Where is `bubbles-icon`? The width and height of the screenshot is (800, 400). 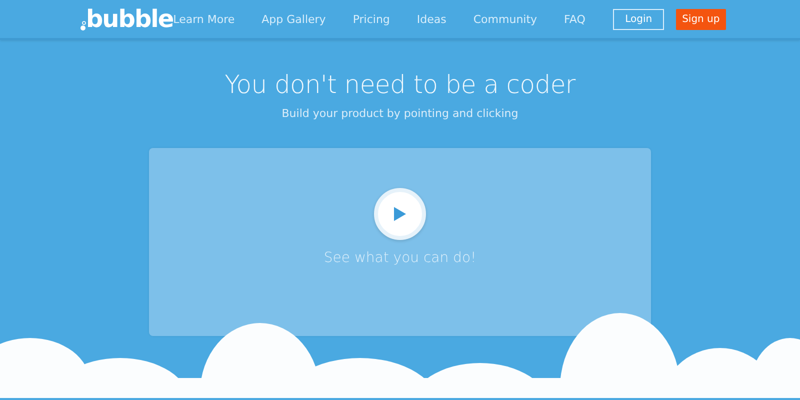
bubbles-icon is located at coordinates (83, 26).